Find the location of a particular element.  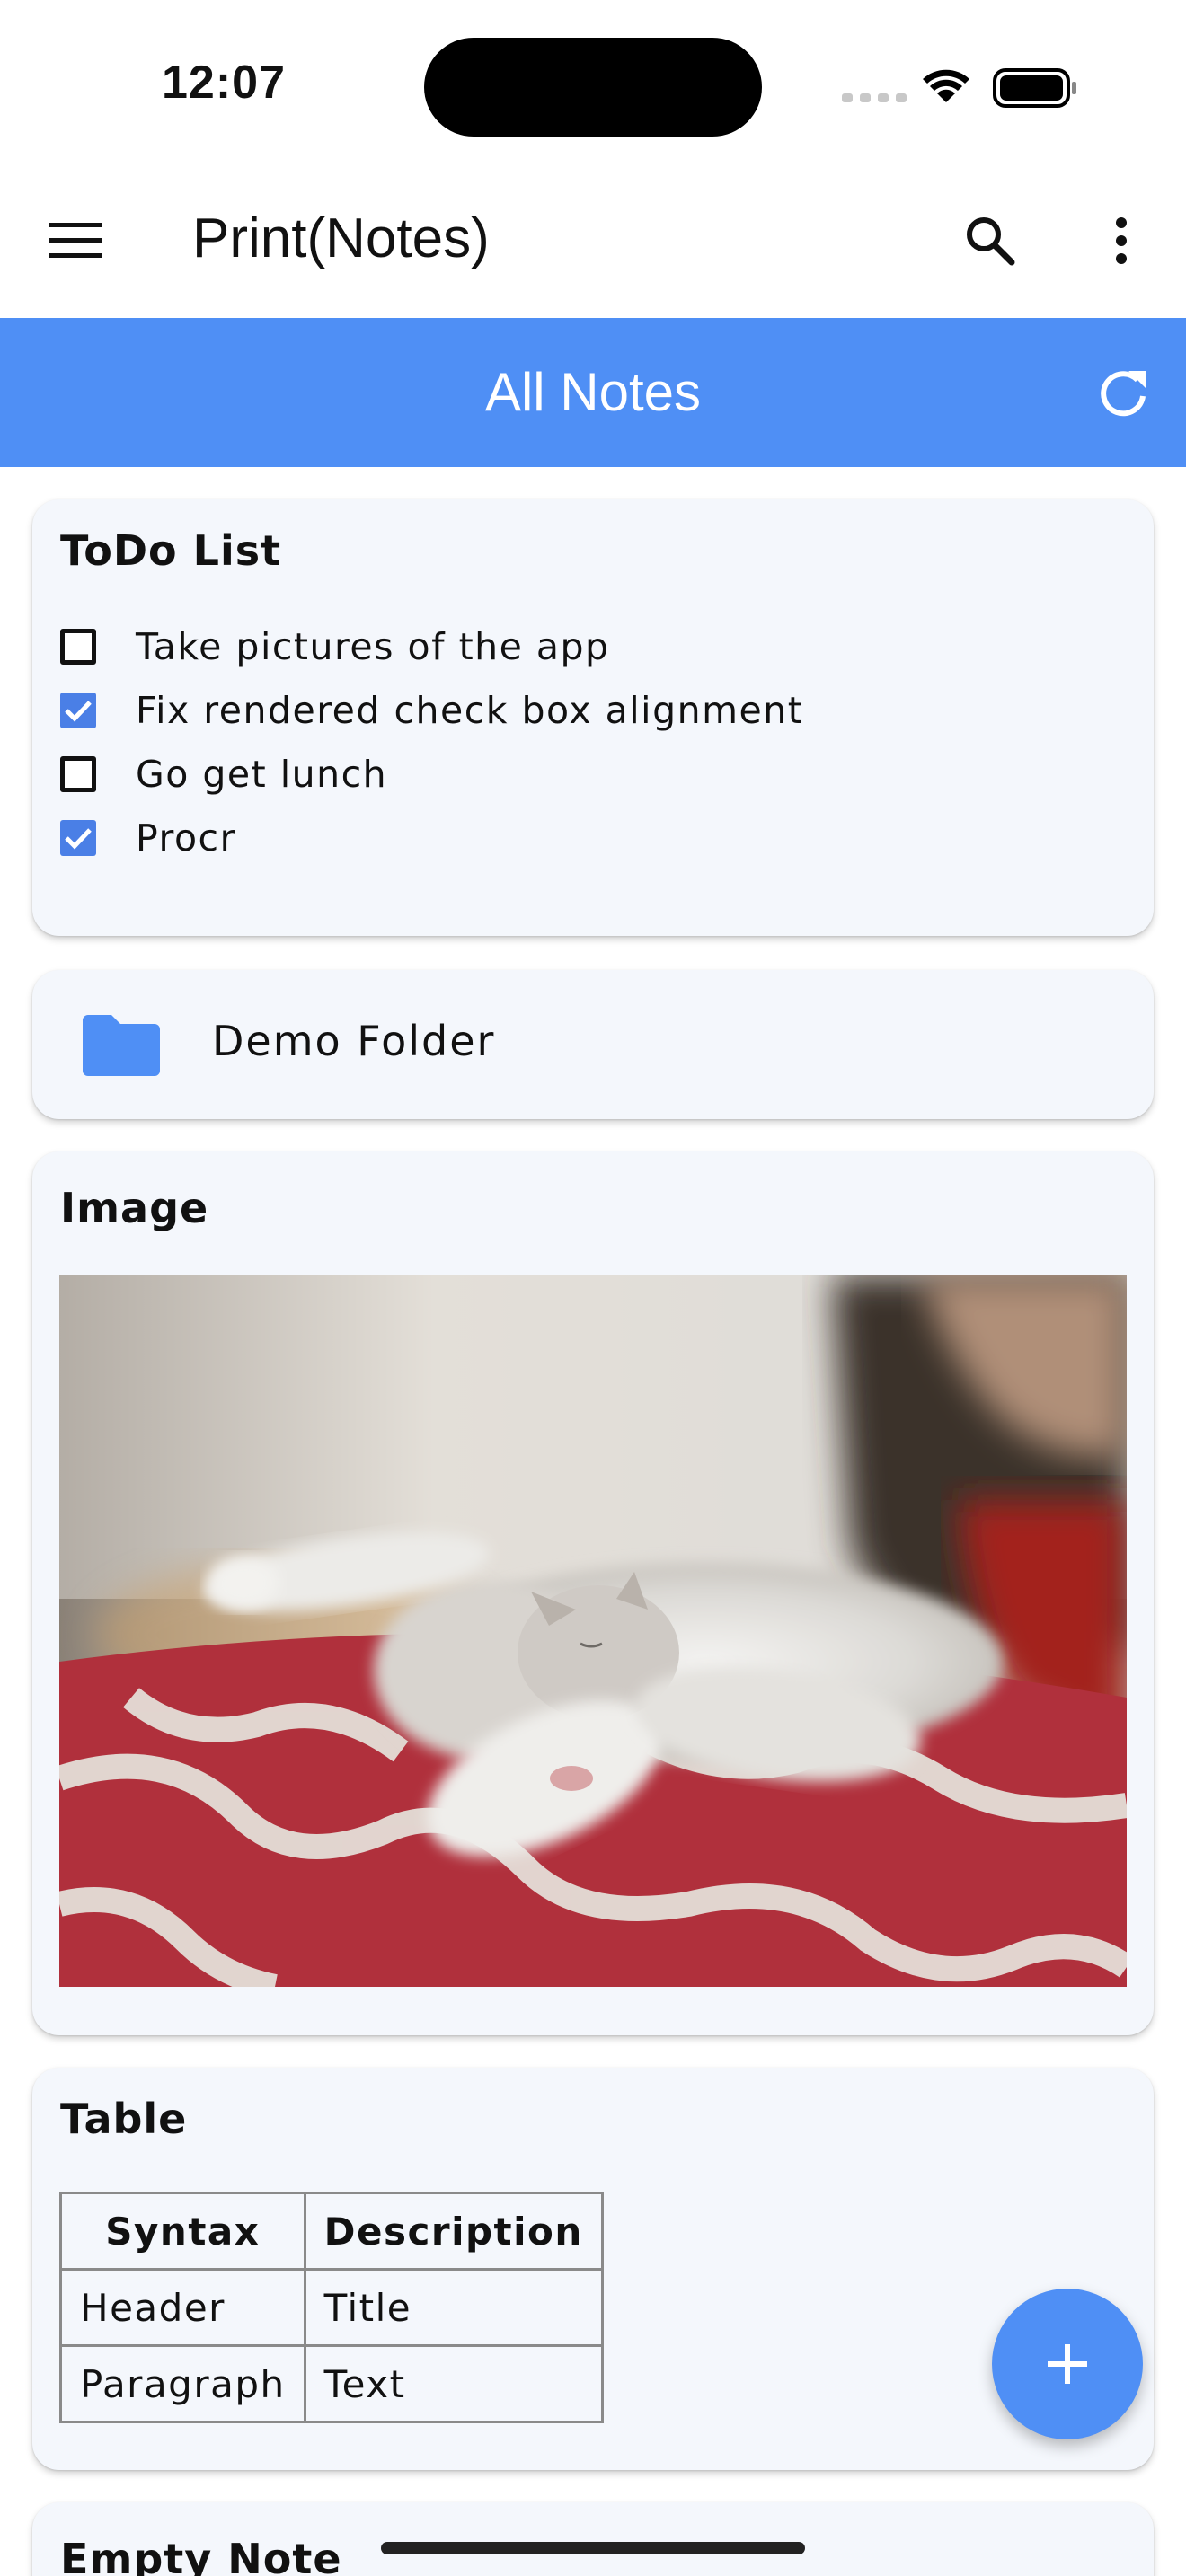

table-header-cell: Description is located at coordinates (453, 2231).